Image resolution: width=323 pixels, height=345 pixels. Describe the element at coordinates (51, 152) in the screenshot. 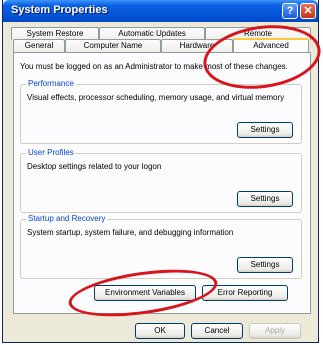

I see `user-profiles-legend: User Profiles` at that location.